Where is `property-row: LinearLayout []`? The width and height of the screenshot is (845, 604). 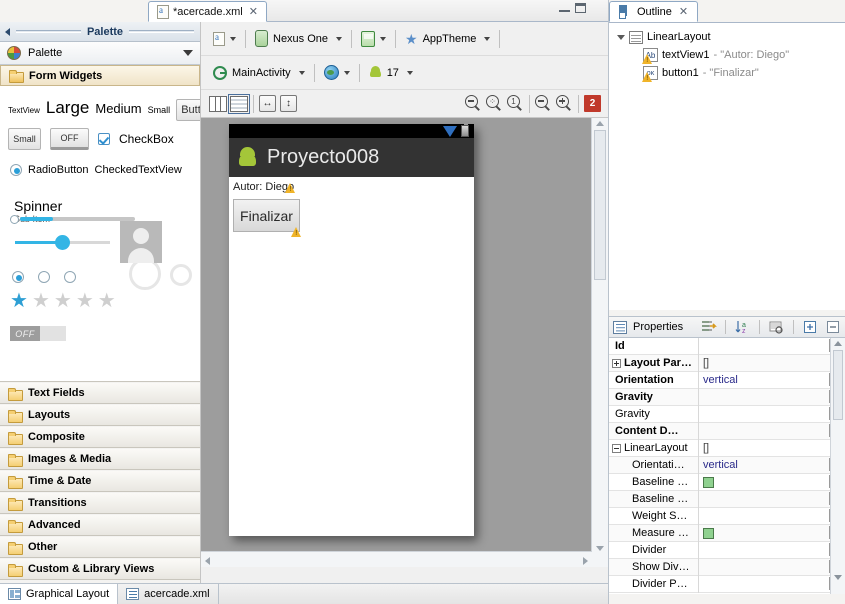 property-row: LinearLayout [] is located at coordinates (727, 448).